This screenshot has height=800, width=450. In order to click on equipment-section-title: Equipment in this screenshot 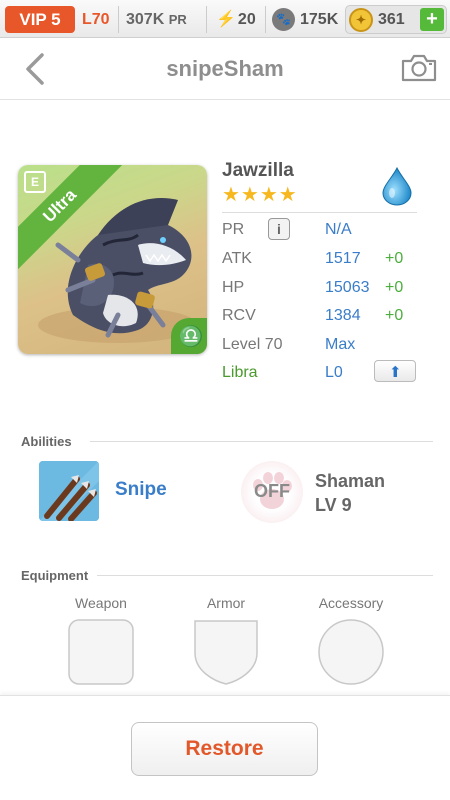, I will do `click(55, 575)`.